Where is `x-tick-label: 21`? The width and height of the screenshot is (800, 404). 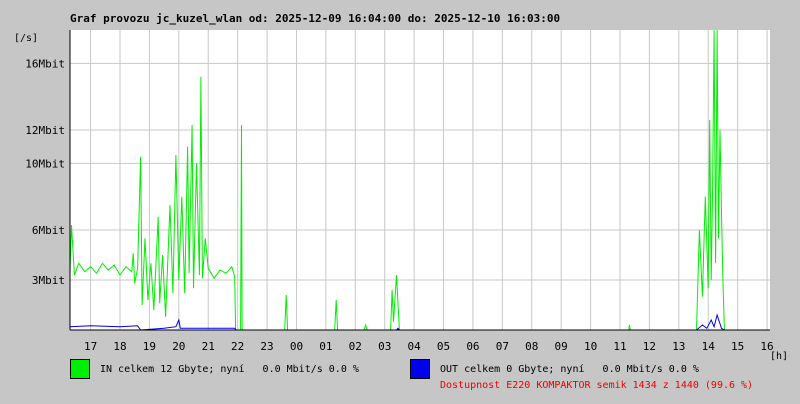 x-tick-label: 21 is located at coordinates (208, 346).